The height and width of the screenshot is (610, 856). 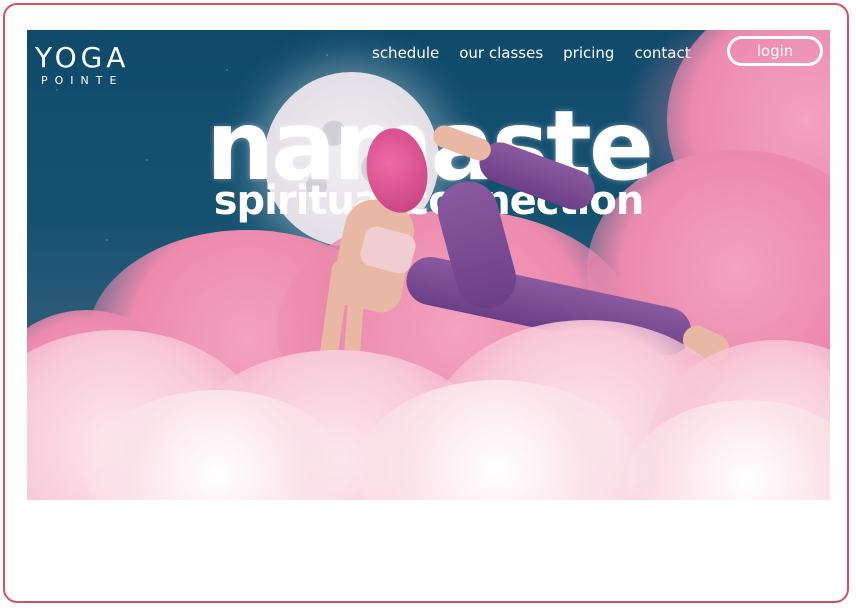 I want to click on nav-link-pricing: pricing, so click(x=588, y=53).